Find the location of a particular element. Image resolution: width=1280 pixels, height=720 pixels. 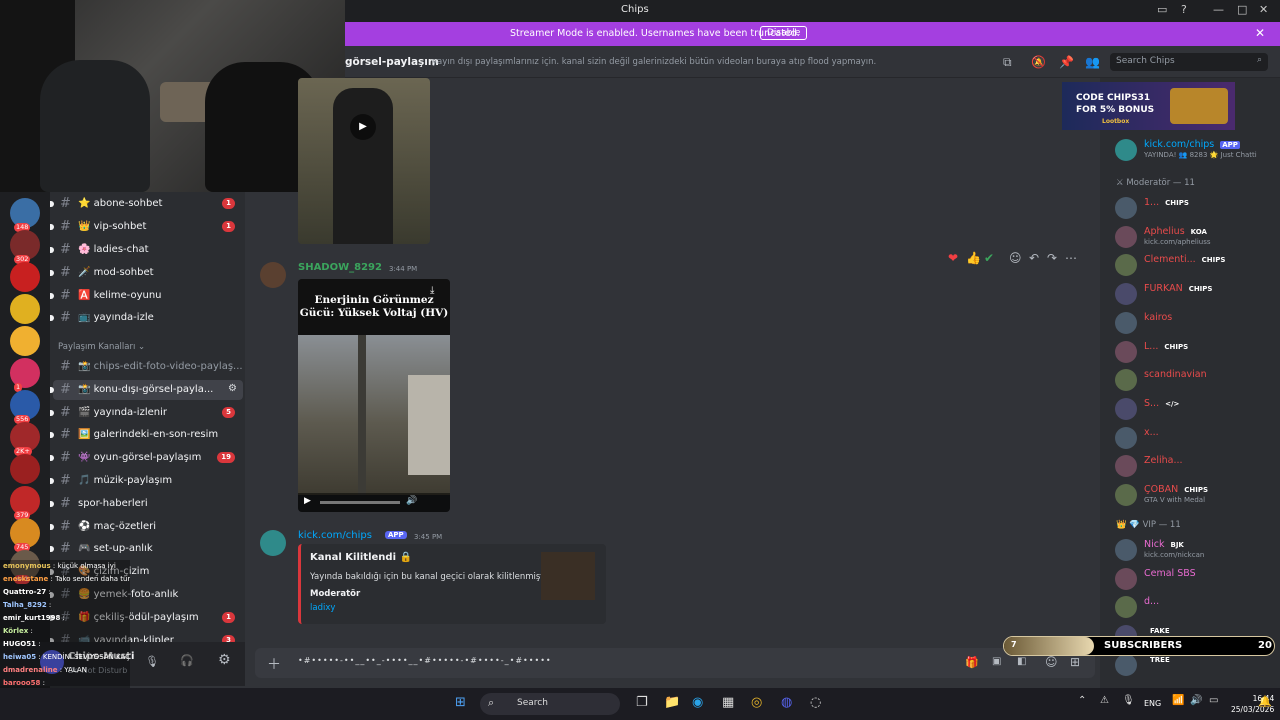

channel-item: # 🌸 ladies-chat is located at coordinates (146, 250).